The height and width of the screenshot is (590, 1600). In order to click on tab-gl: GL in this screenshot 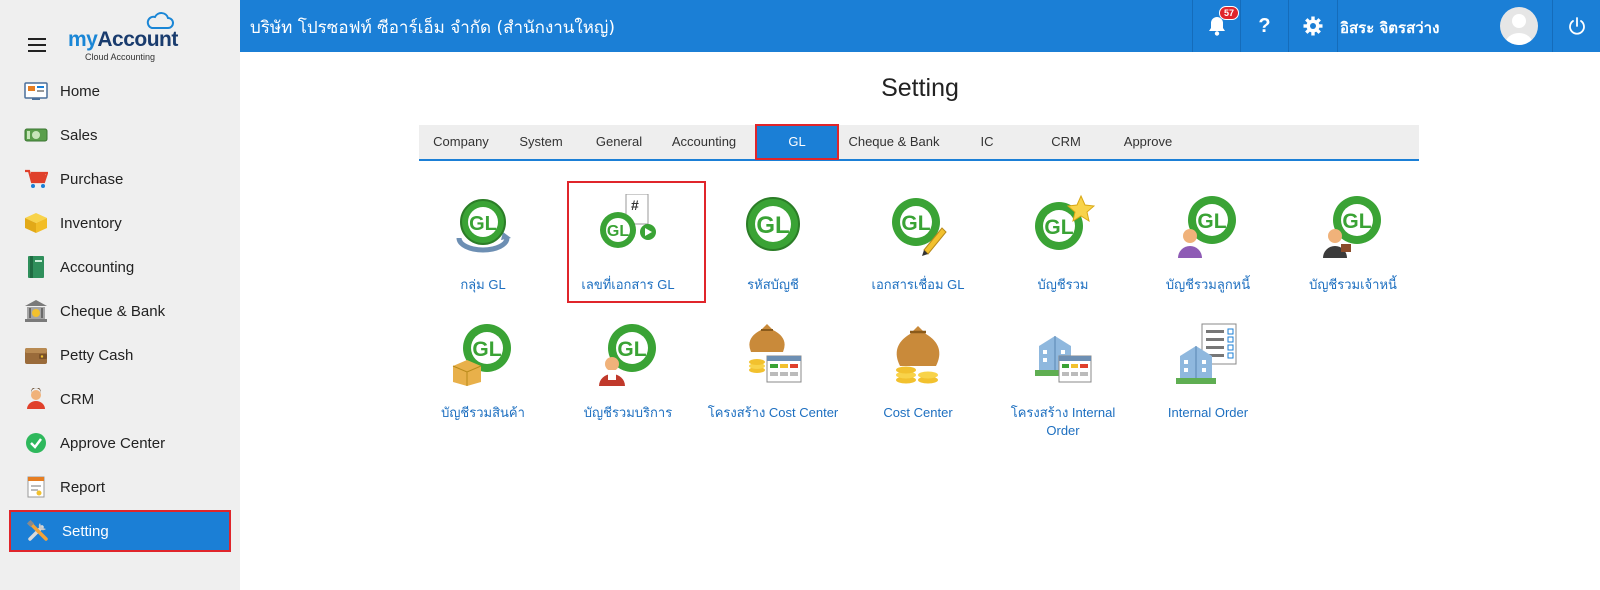, I will do `click(797, 142)`.